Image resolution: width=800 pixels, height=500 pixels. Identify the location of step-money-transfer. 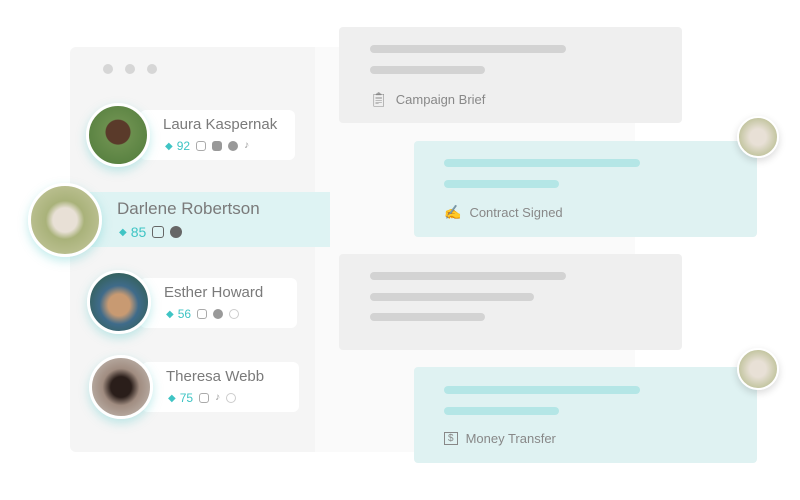
(585, 415).